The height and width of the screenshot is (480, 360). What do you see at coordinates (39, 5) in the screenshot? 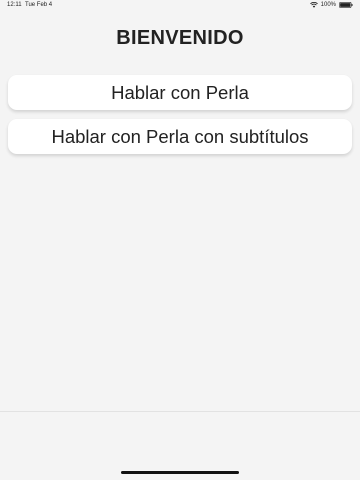
I see `status-date: Tue Feb 4` at bounding box center [39, 5].